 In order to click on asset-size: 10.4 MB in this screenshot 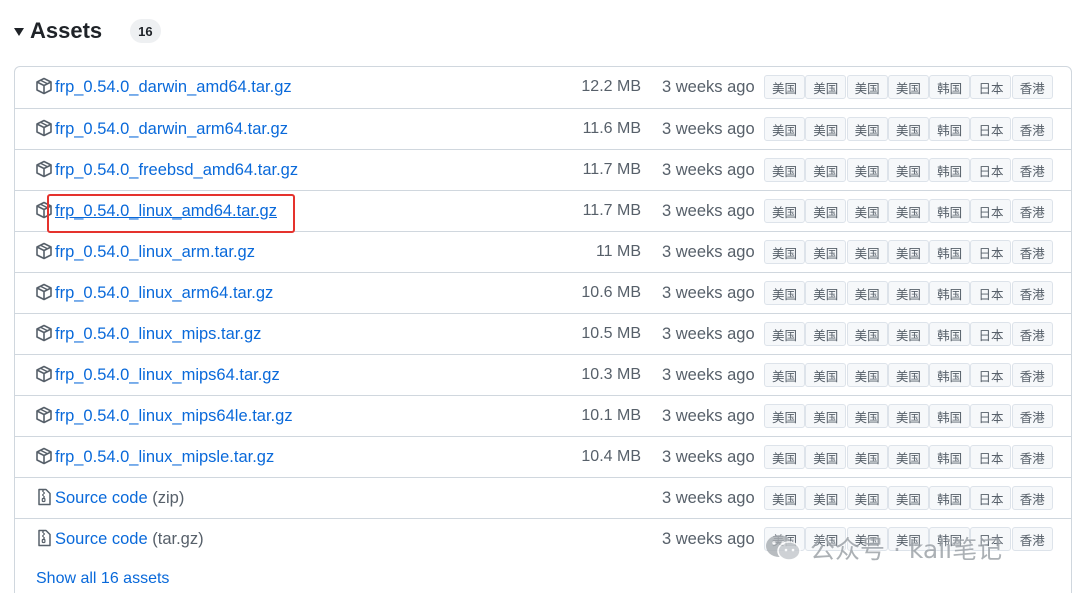, I will do `click(611, 456)`.